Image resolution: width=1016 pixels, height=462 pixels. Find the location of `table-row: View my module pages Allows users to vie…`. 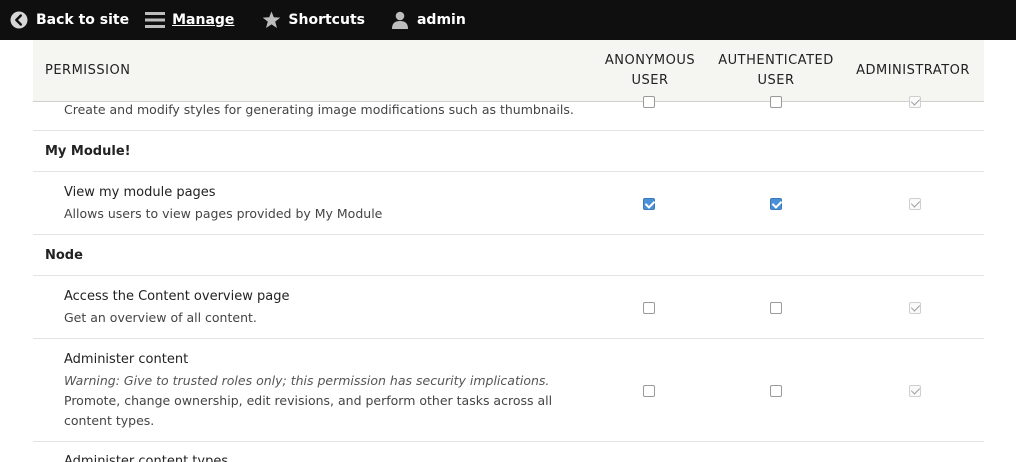

table-row: View my module pages Allows users to vie… is located at coordinates (508, 203).